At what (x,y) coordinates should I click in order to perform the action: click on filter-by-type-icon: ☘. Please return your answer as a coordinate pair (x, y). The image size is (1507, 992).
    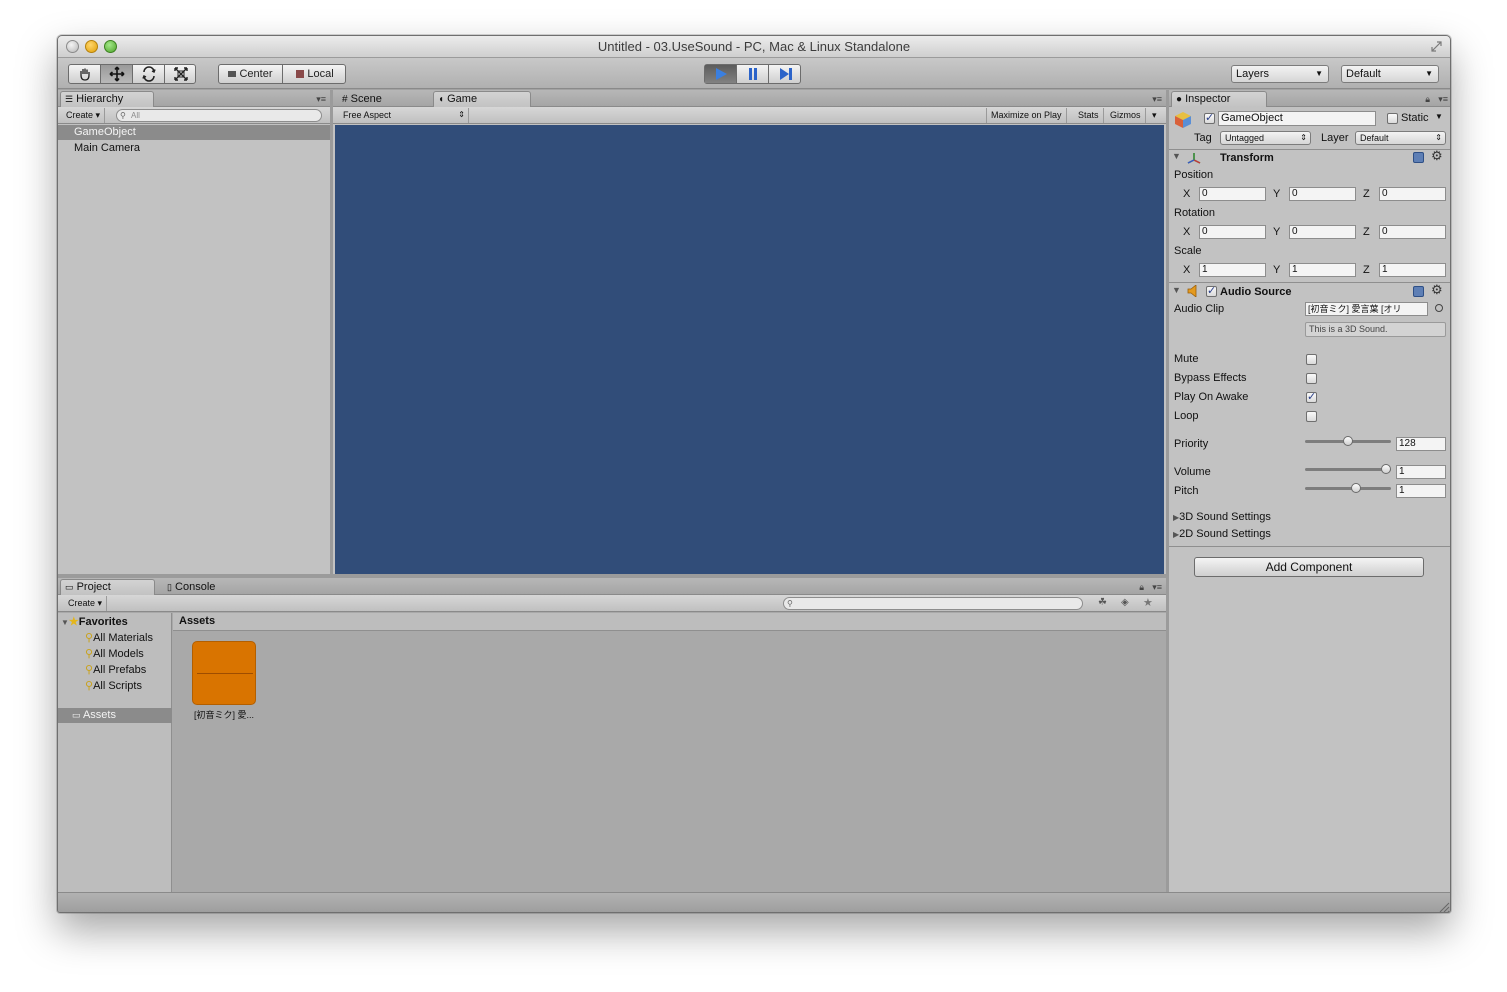
    Looking at the image, I should click on (1102, 602).